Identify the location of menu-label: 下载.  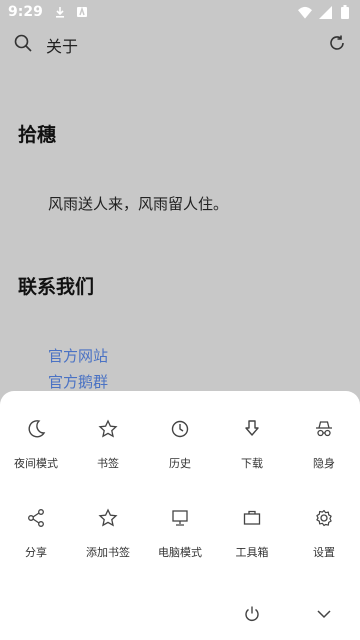
(252, 463).